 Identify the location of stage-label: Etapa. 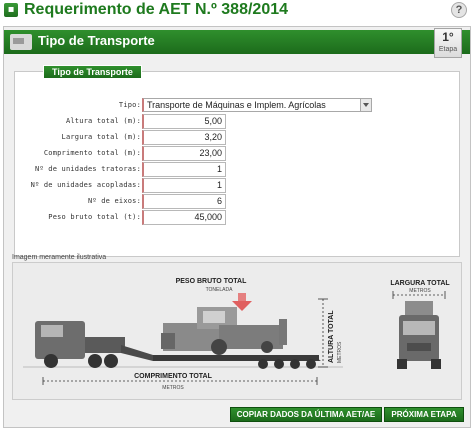
(448, 49).